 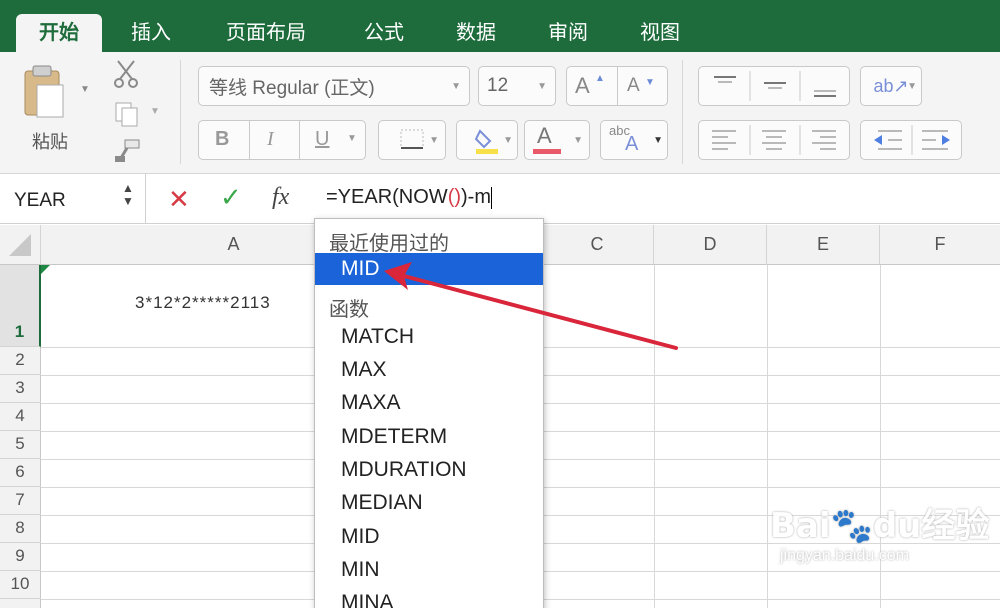 What do you see at coordinates (844, 555) in the screenshot?
I see `watermark-url: jingyan.baidu.com` at bounding box center [844, 555].